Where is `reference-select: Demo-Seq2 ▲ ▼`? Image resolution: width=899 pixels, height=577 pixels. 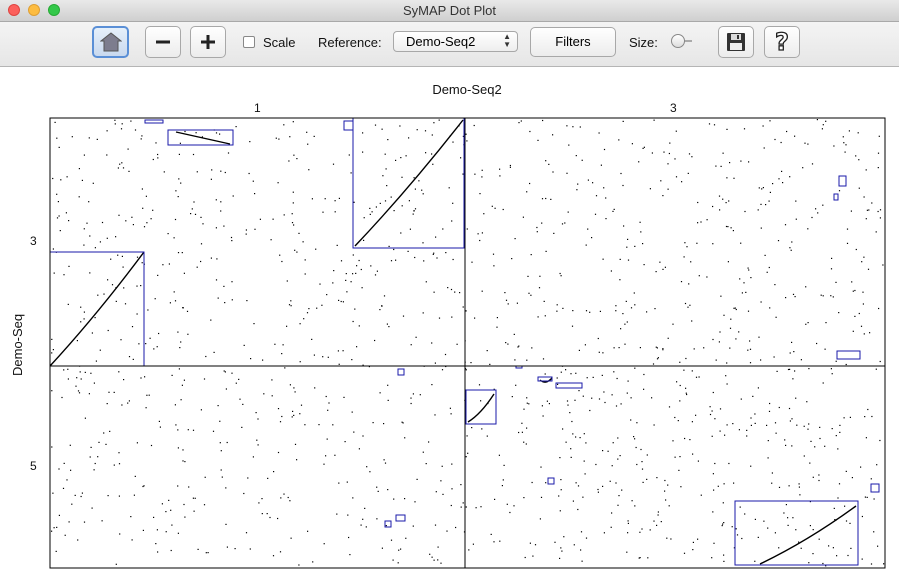 reference-select: Demo-Seq2 ▲ ▼ is located at coordinates (455, 41).